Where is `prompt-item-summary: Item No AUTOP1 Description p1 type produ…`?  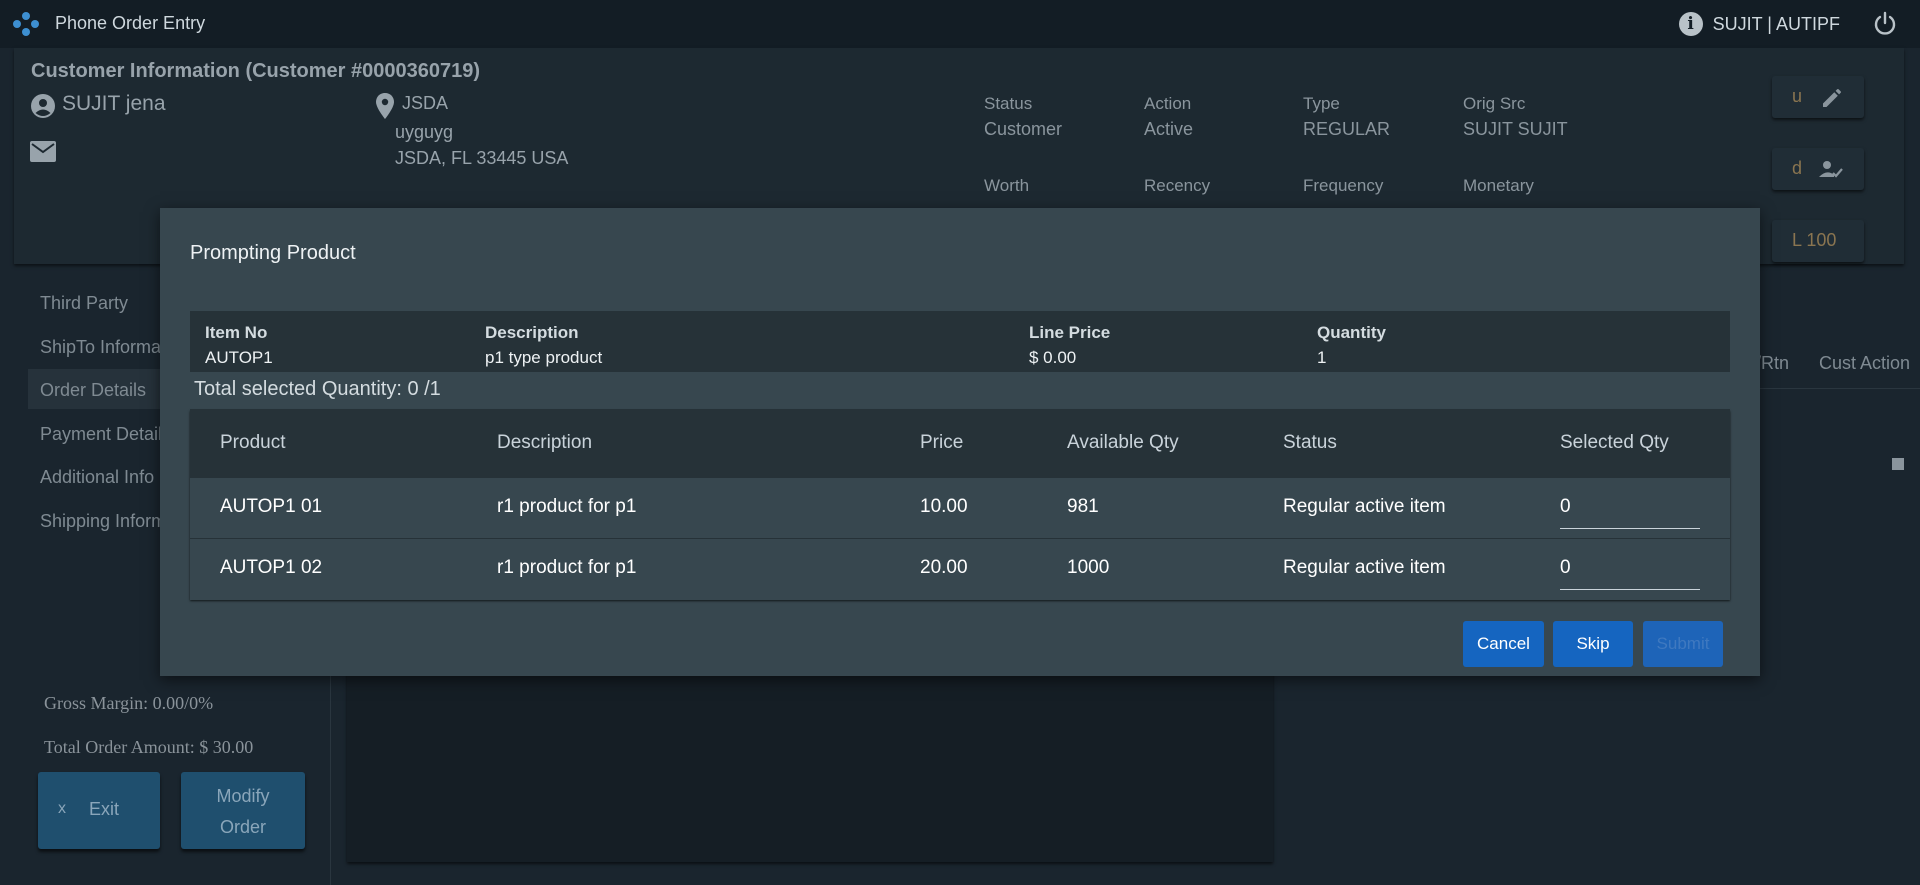 prompt-item-summary: Item No AUTOP1 Description p1 type produ… is located at coordinates (960, 341).